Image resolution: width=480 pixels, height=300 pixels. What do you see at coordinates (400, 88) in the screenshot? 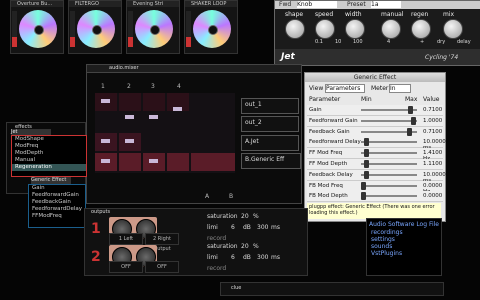
I see `meter-select: In` at bounding box center [400, 88].